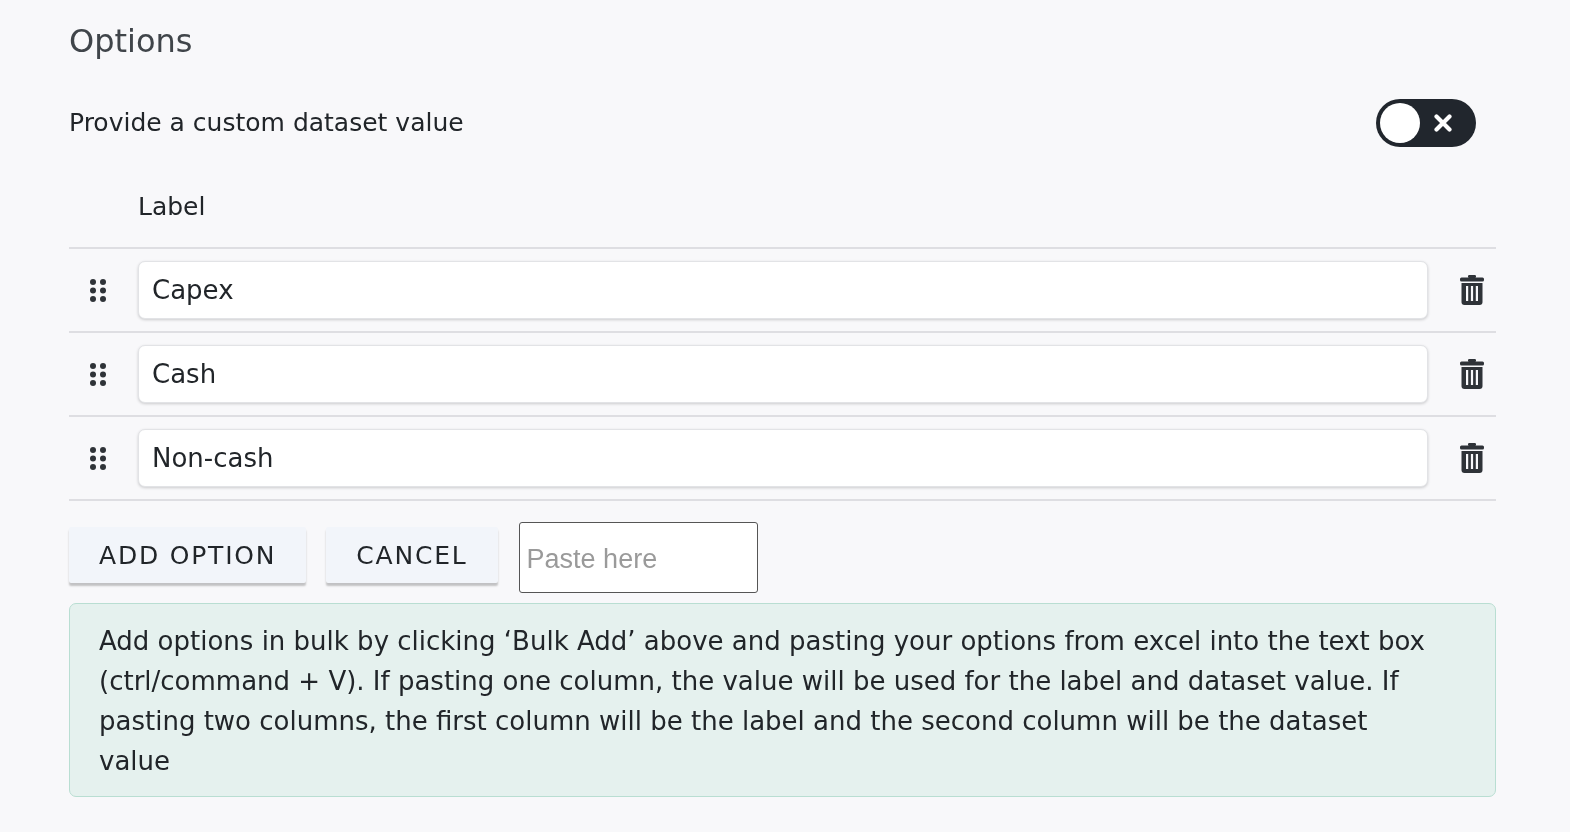  What do you see at coordinates (131, 41) in the screenshot?
I see `section-title: Options` at bounding box center [131, 41].